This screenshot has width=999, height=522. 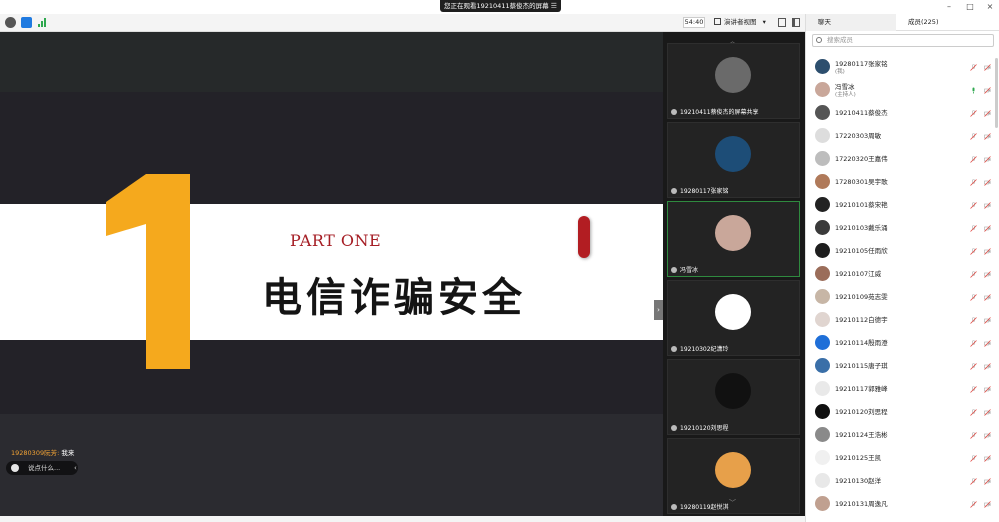 What do you see at coordinates (902, 435) in the screenshot?
I see `member-row: 19210124王浩彬` at bounding box center [902, 435].